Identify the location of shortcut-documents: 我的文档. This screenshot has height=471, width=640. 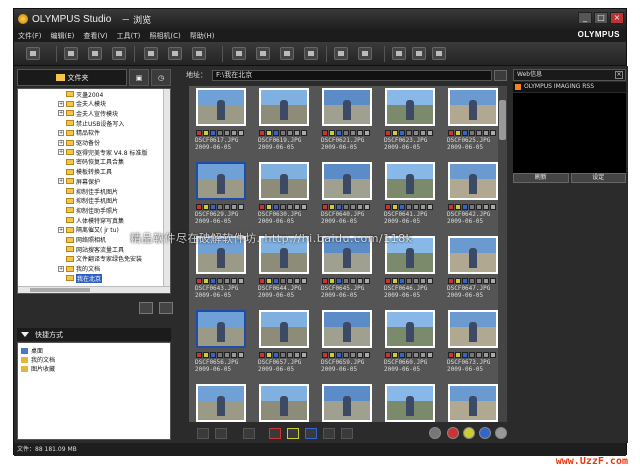
(38, 359).